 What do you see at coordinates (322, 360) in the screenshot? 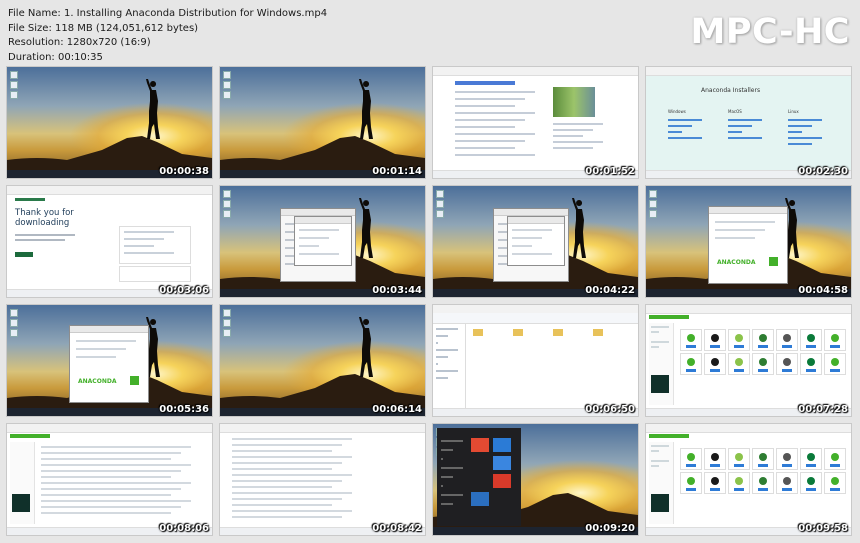
I see `video-thumbnail: 00:06:14` at bounding box center [322, 360].